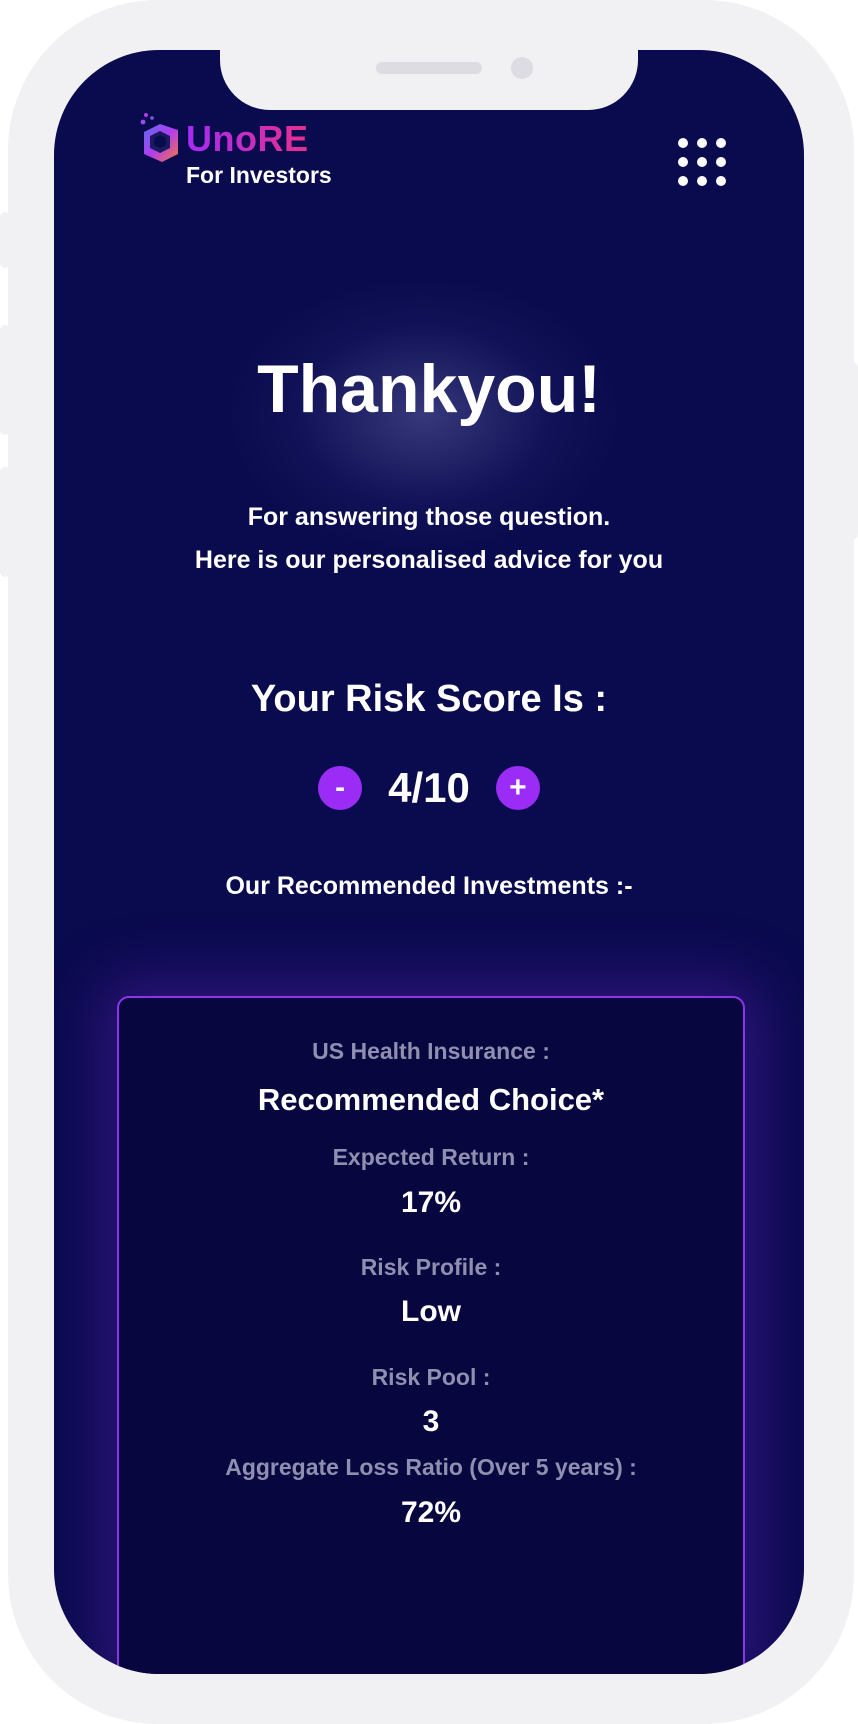 The width and height of the screenshot is (858, 1724). Describe the element at coordinates (429, 699) in the screenshot. I see `risk-score-heading: Your Risk Score Is :` at that location.